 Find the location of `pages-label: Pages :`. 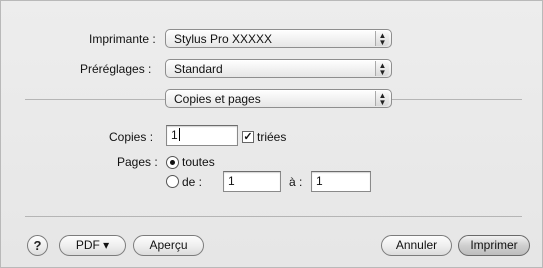

pages-label: Pages : is located at coordinates (137, 162).